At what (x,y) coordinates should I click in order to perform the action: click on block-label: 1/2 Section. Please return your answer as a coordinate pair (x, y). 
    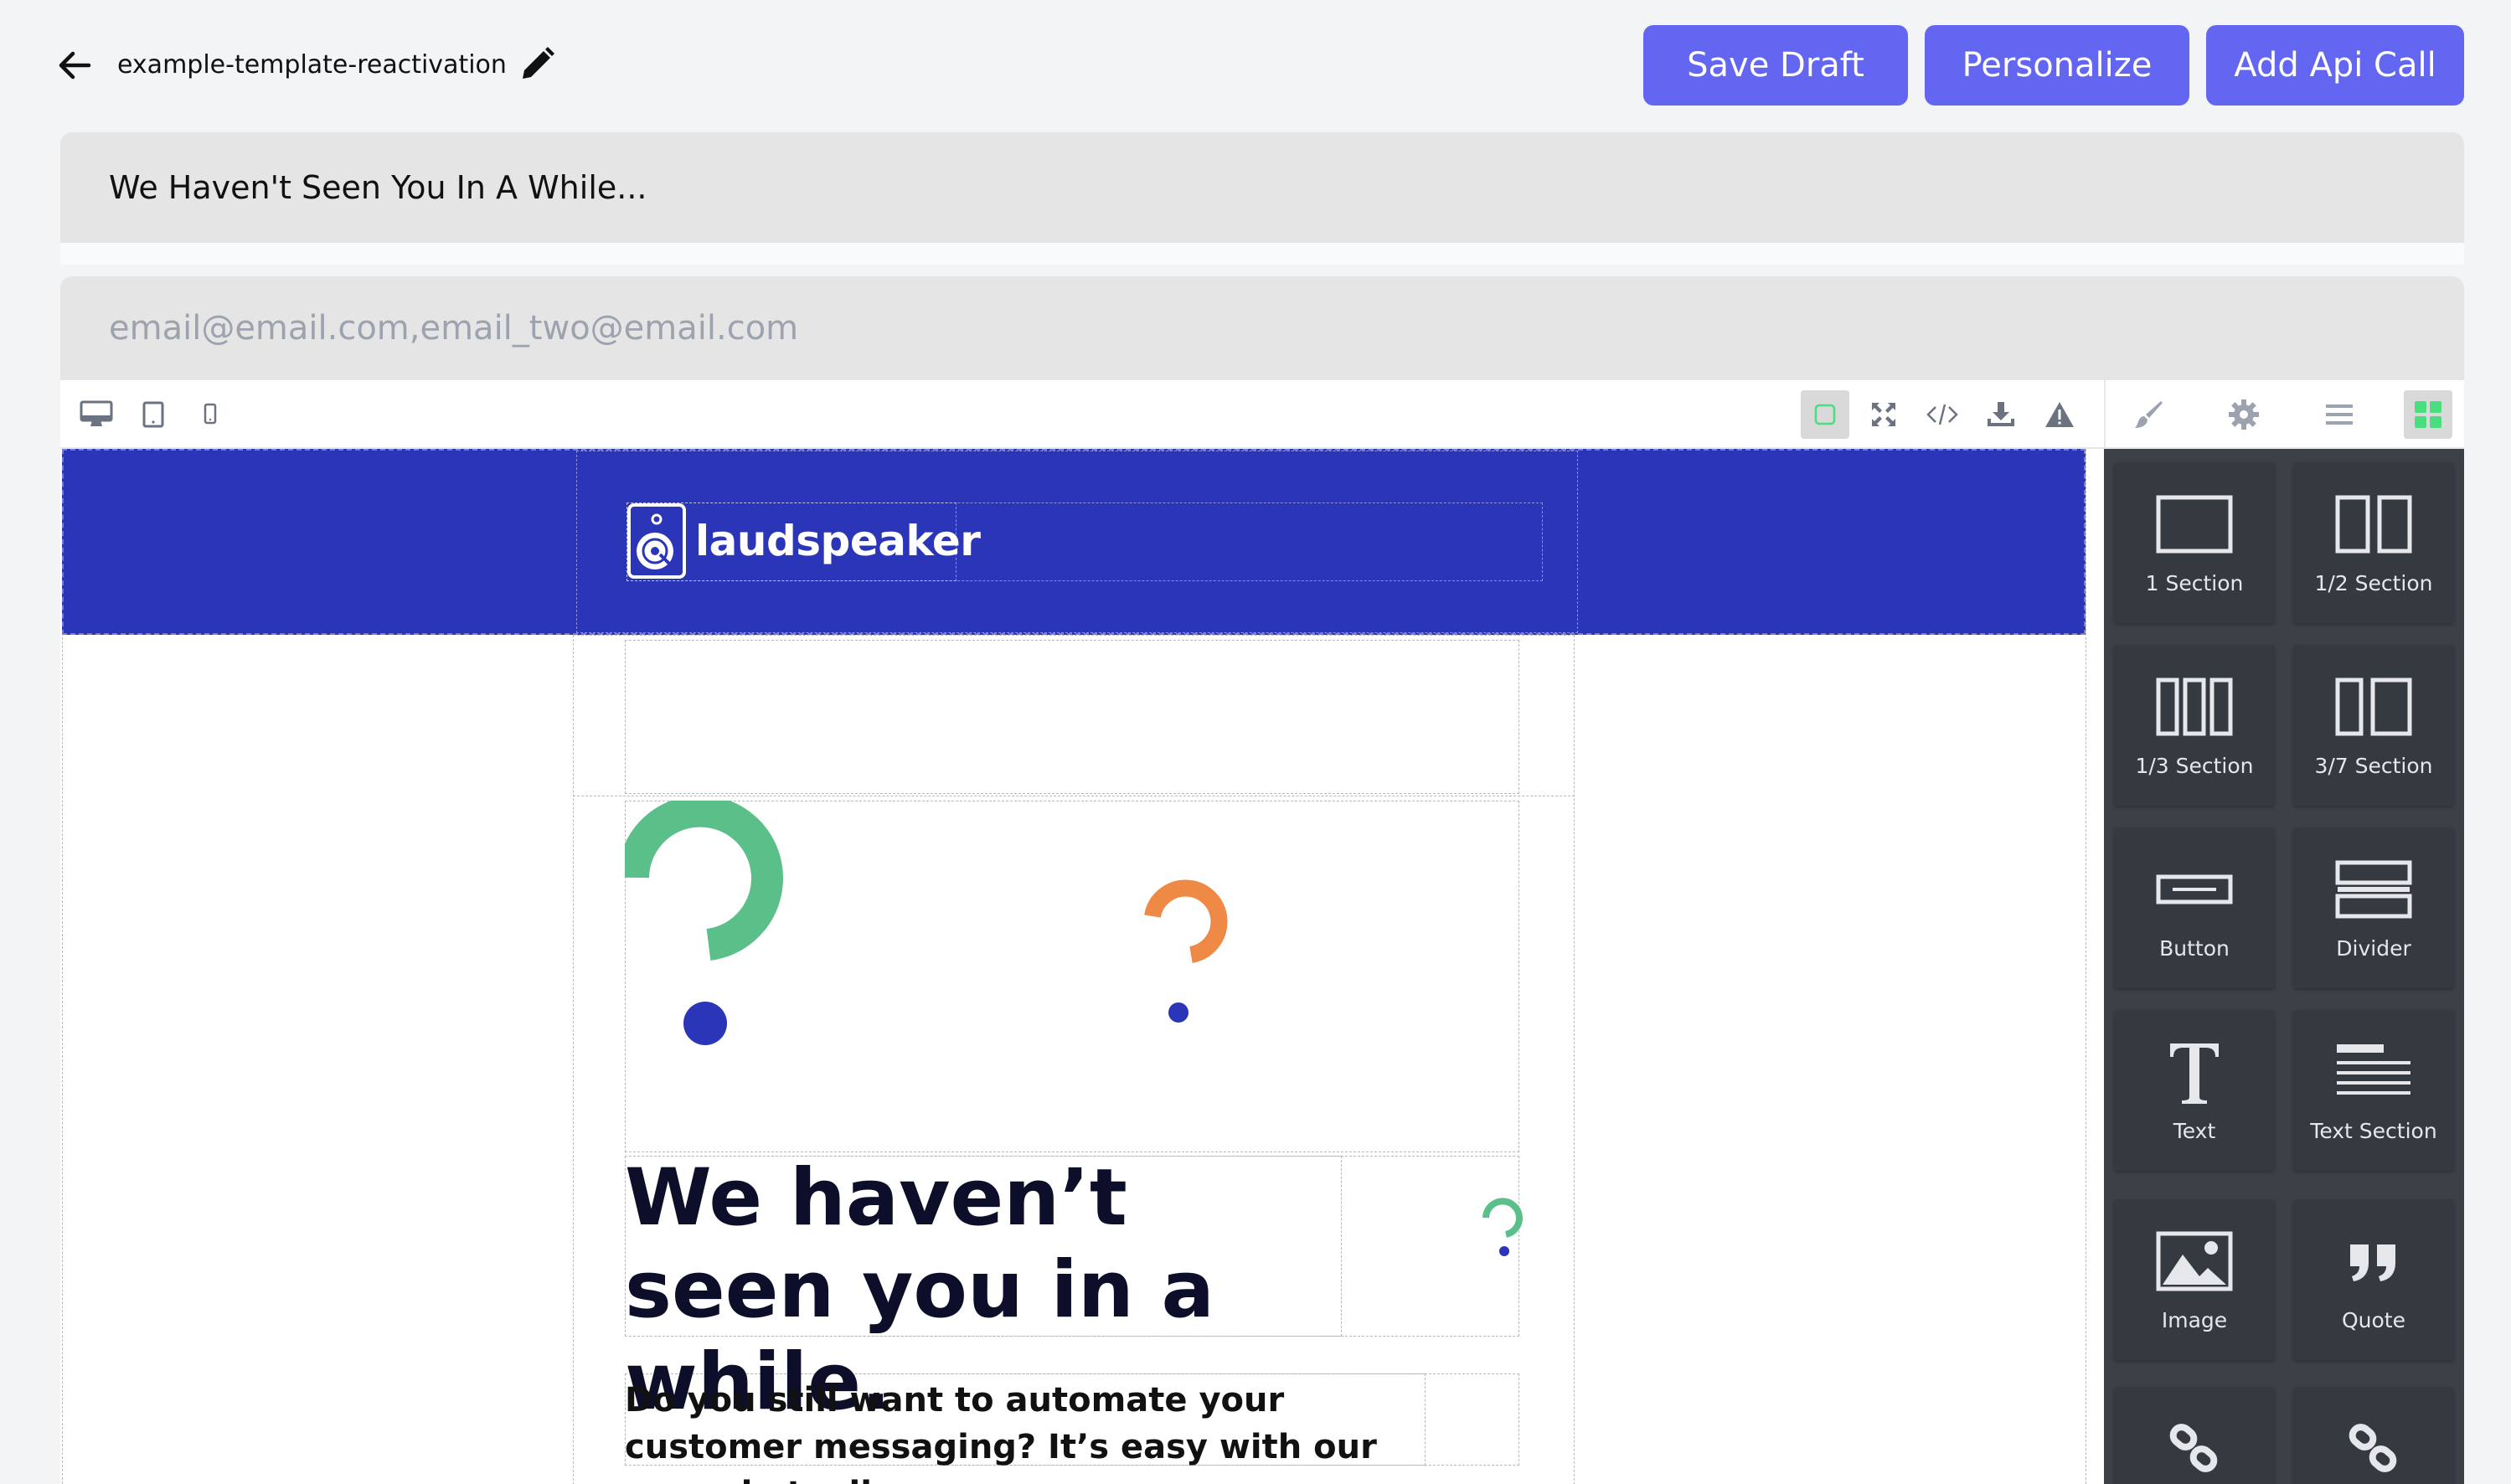
    Looking at the image, I should click on (2373, 583).